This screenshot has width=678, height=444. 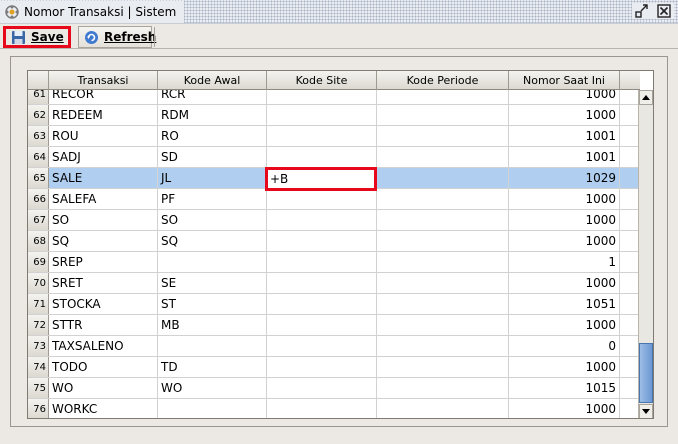 I want to click on table-row: 64 SADJ SD 1001, so click(x=334, y=157).